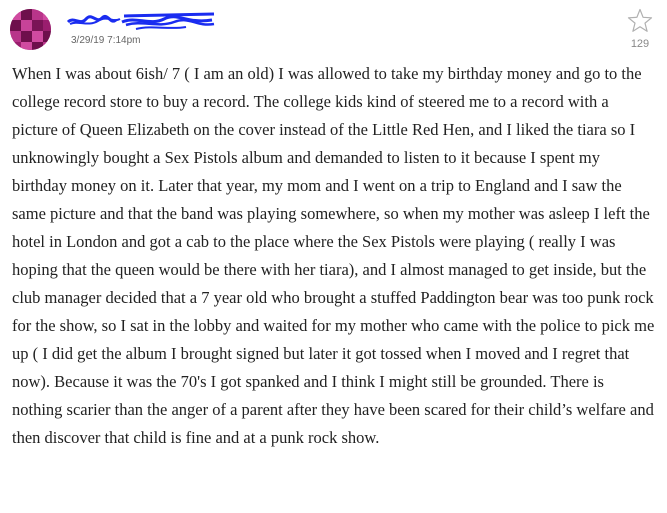  What do you see at coordinates (640, 21) in the screenshot?
I see `star-icon` at bounding box center [640, 21].